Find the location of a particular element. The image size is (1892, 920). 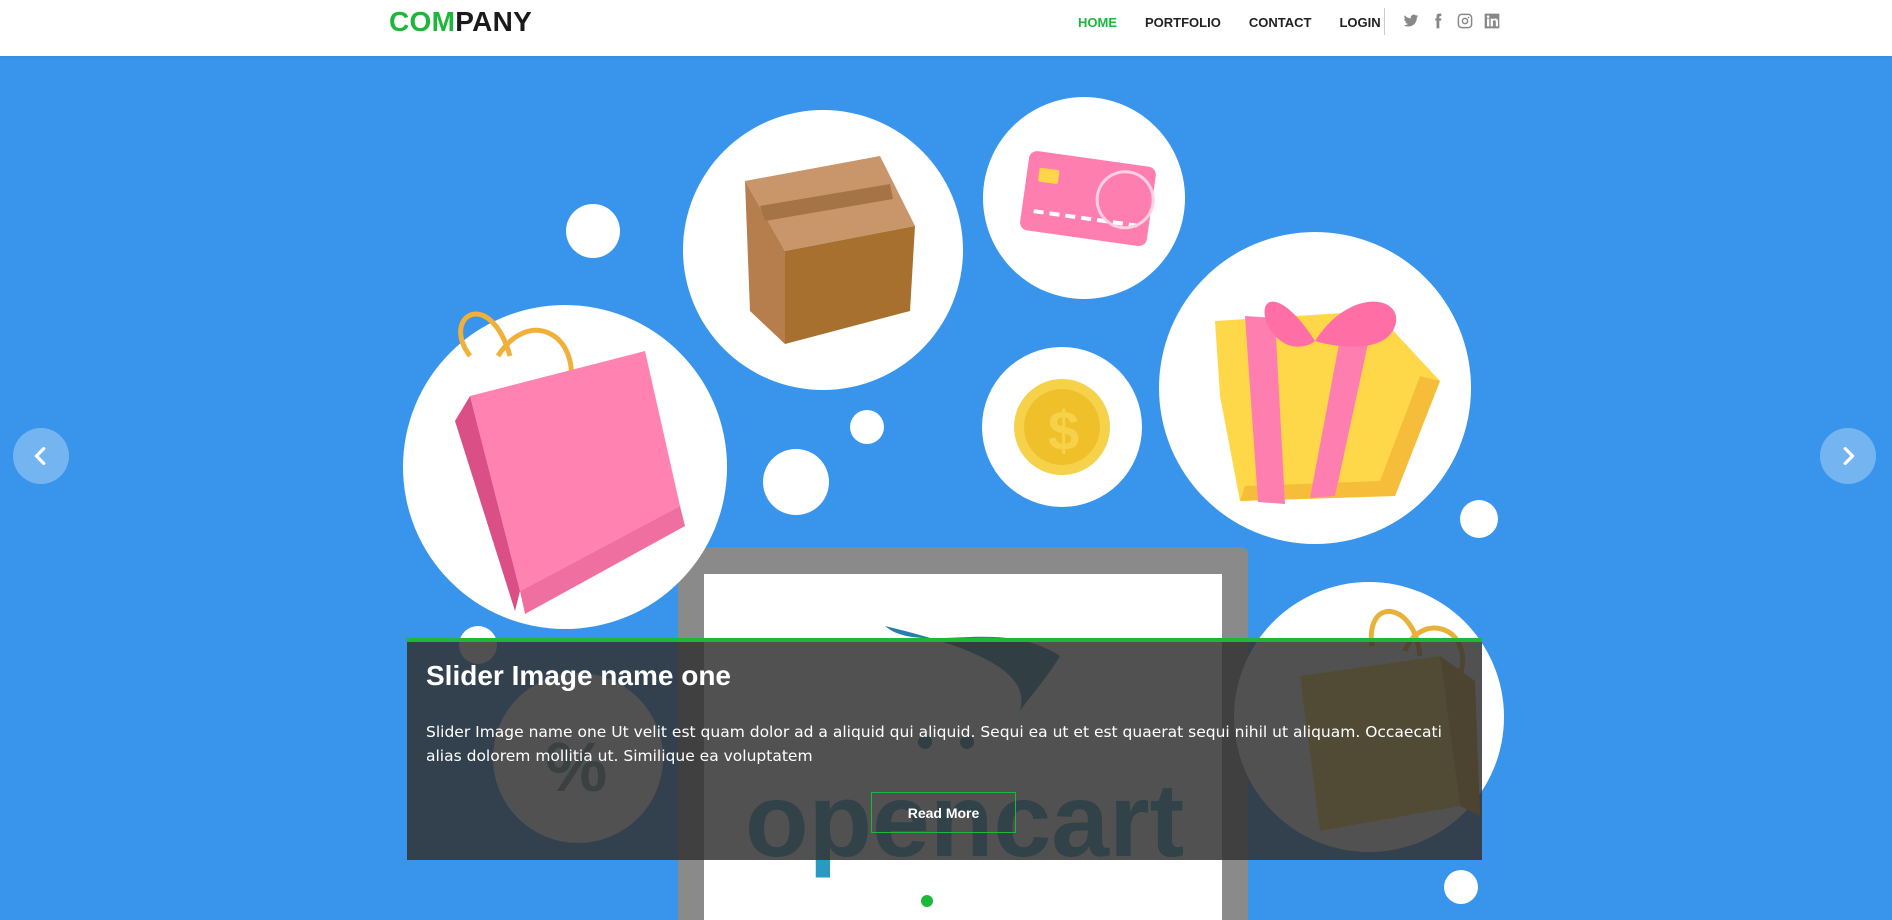

slider-next-button is located at coordinates (1848, 456).